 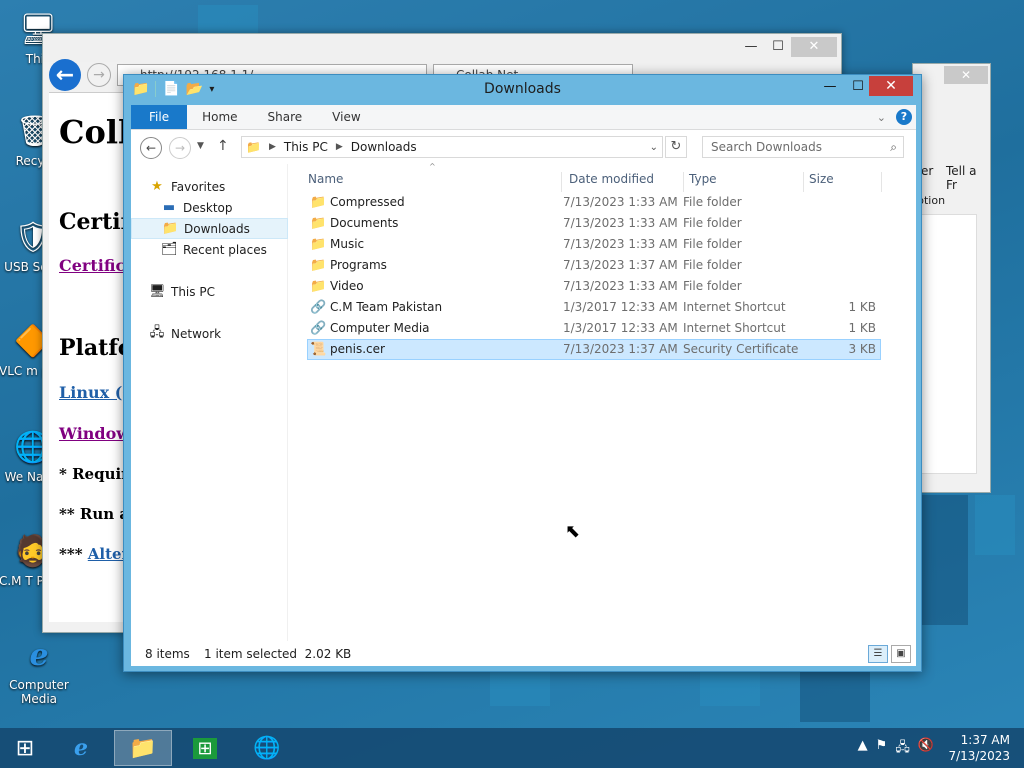 I want to click on tell-a-friend-button: Tell a Fr, so click(x=968, y=178).